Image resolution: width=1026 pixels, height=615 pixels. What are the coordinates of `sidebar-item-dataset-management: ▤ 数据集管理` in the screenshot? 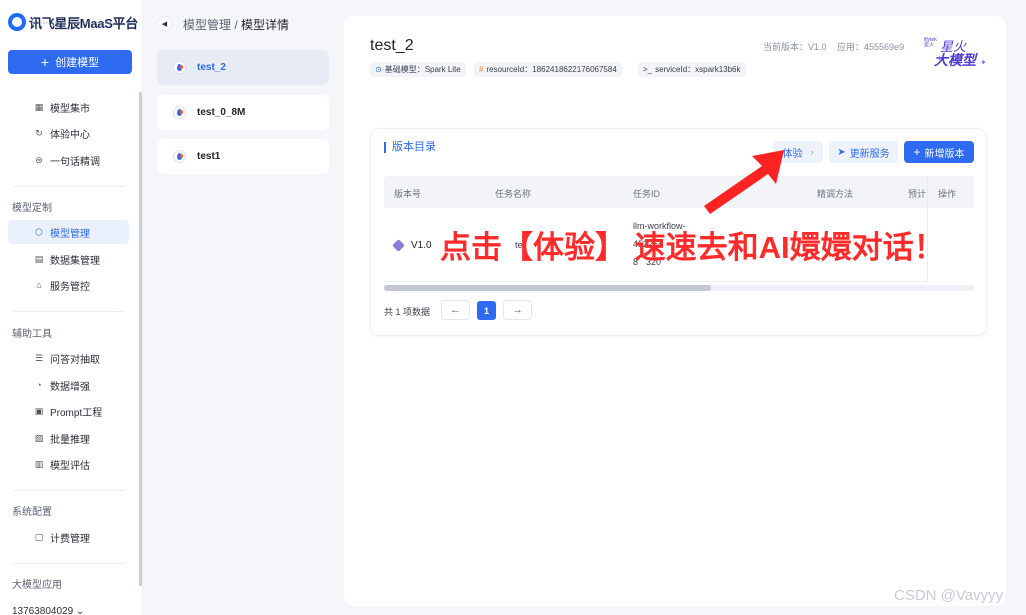 It's located at (68, 259).